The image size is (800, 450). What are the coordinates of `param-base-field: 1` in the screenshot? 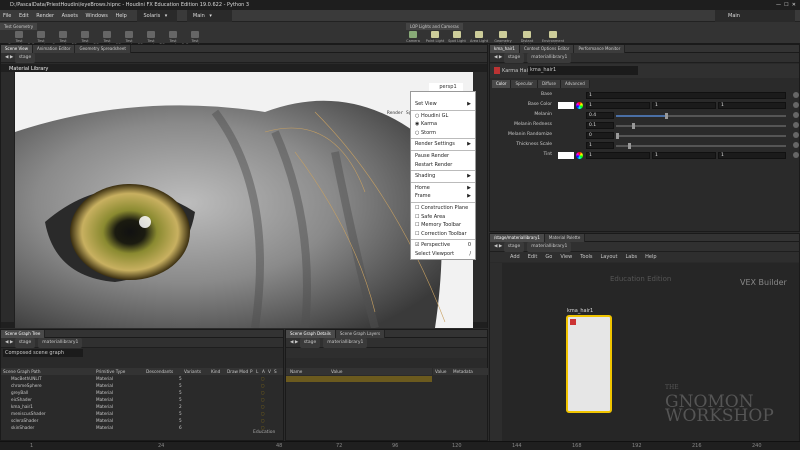 It's located at (686, 95).